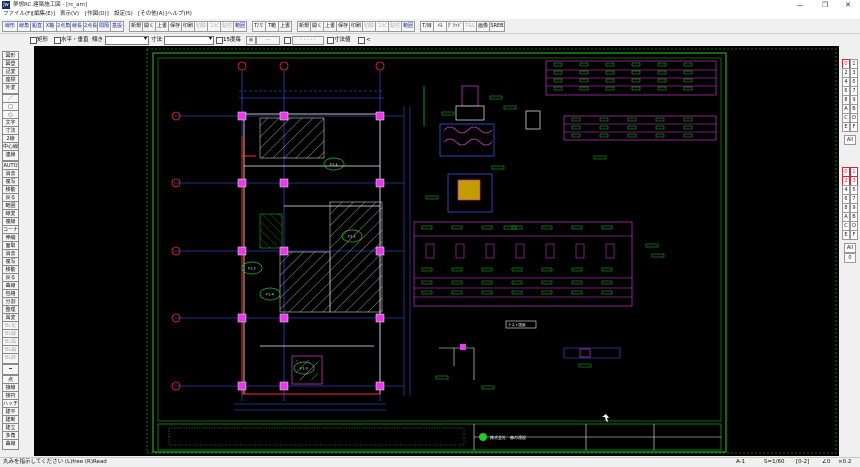 This screenshot has width=860, height=467. Describe the element at coordinates (361, 40) in the screenshot. I see `lt-checkbox` at that location.